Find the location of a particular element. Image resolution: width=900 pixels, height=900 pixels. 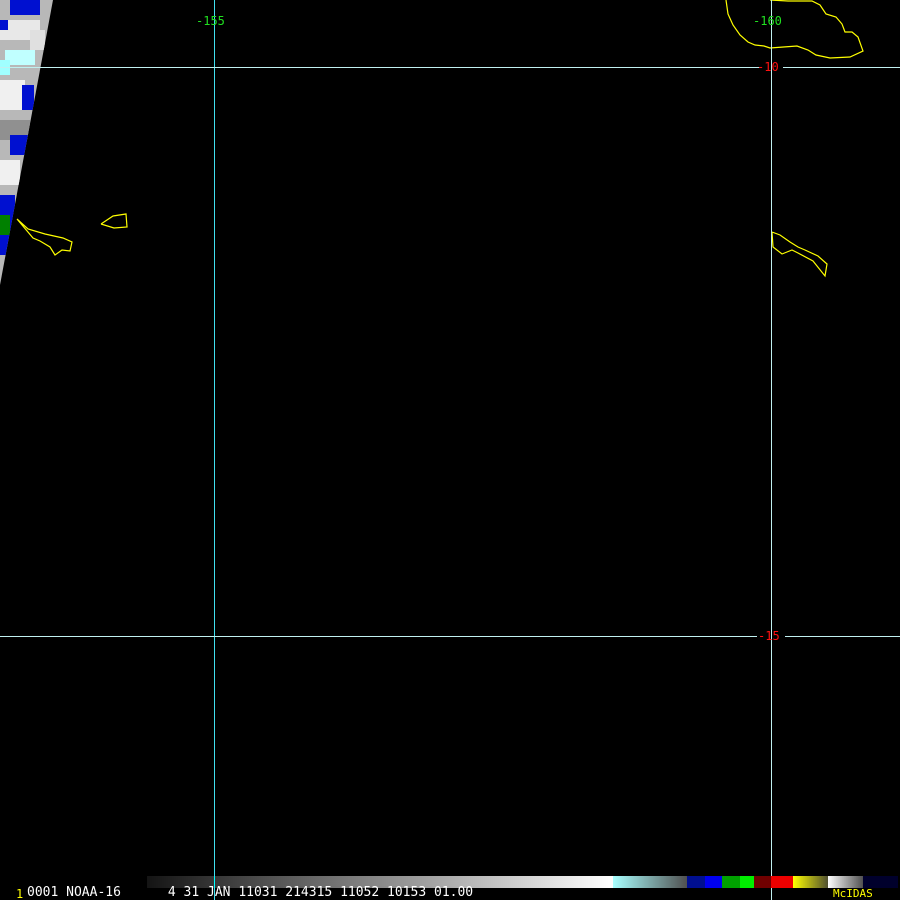

mcidas-brand: McIDAS is located at coordinates (853, 893).